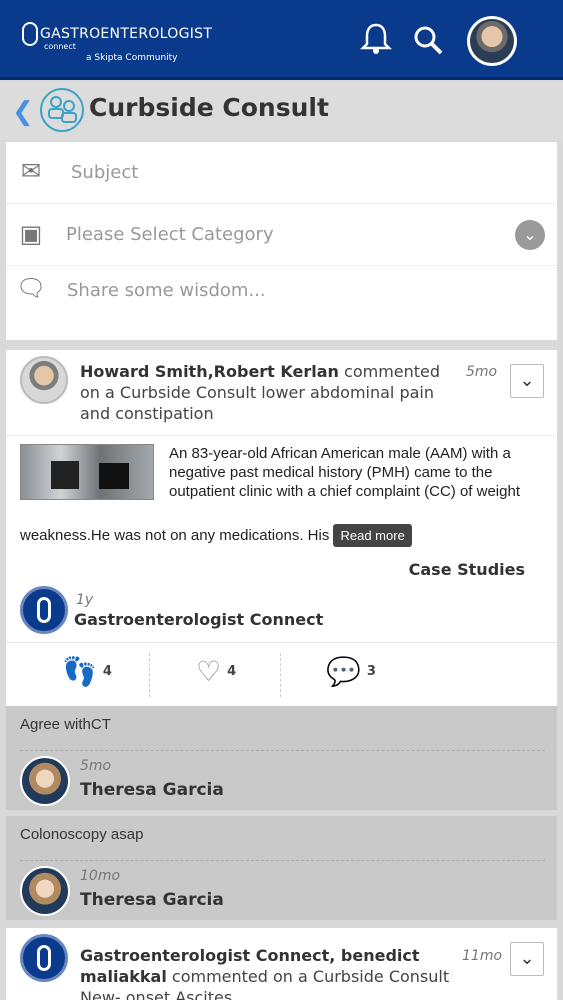  Describe the element at coordinates (31, 171) in the screenshot. I see `envelope-question-icon: ✉` at that location.